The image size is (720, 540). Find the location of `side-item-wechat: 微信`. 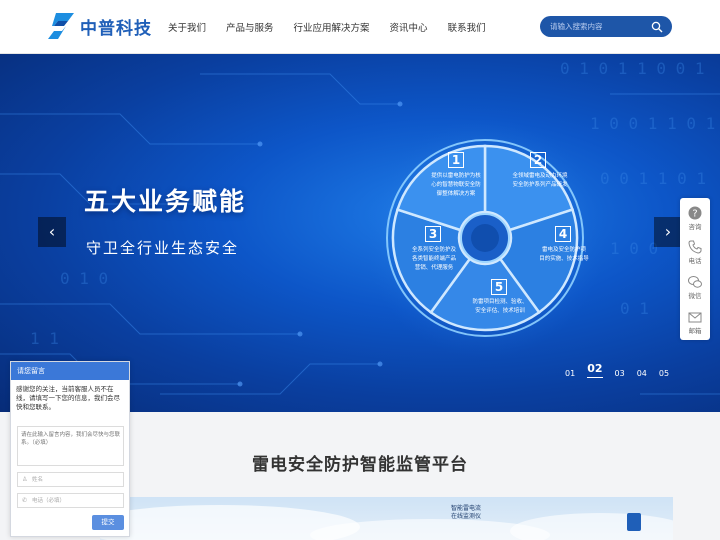

side-item-wechat: 微信 is located at coordinates (695, 287).